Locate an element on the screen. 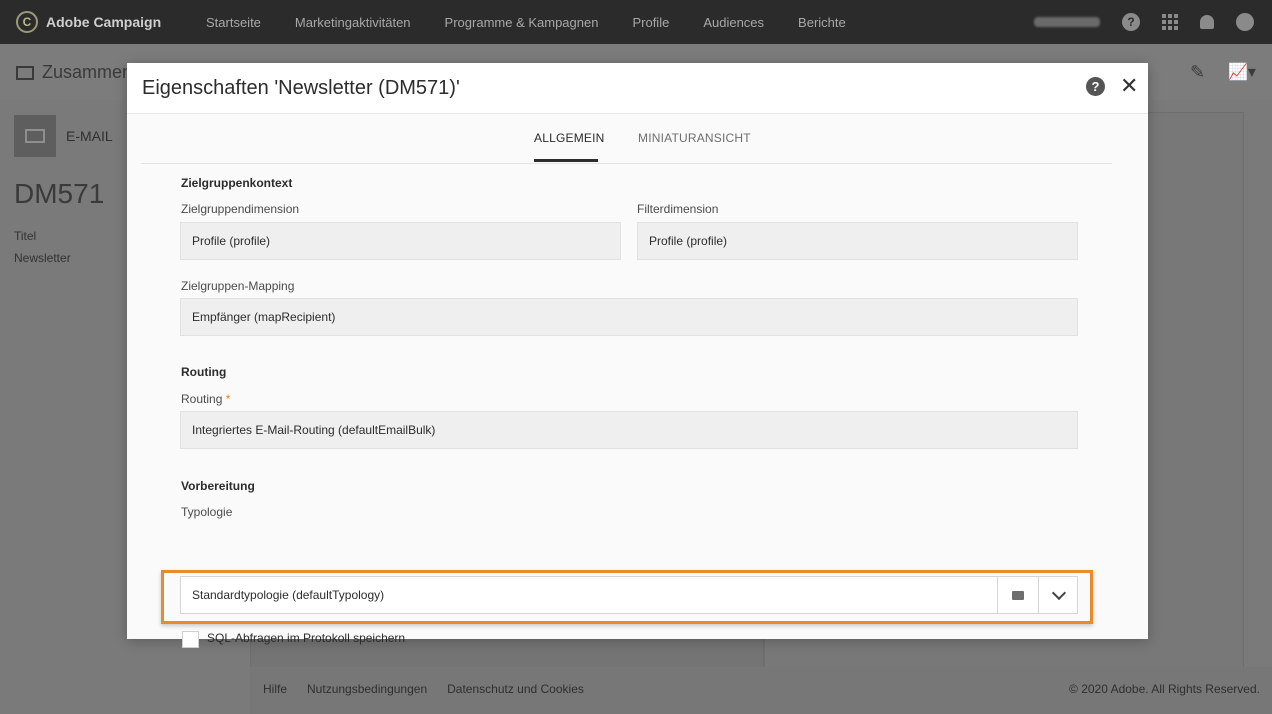 This screenshot has width=1272, height=714. top-right-tools: ? is located at coordinates (1144, 22).